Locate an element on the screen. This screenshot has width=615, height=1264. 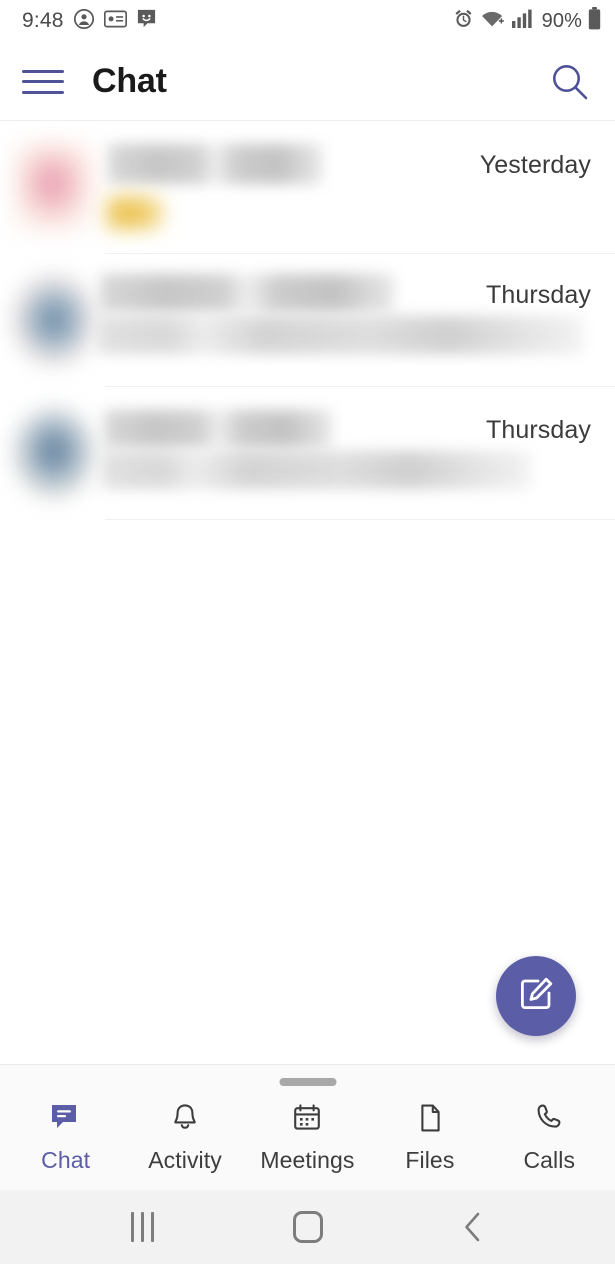
status-bar-right: 90% is located at coordinates (527, 21).